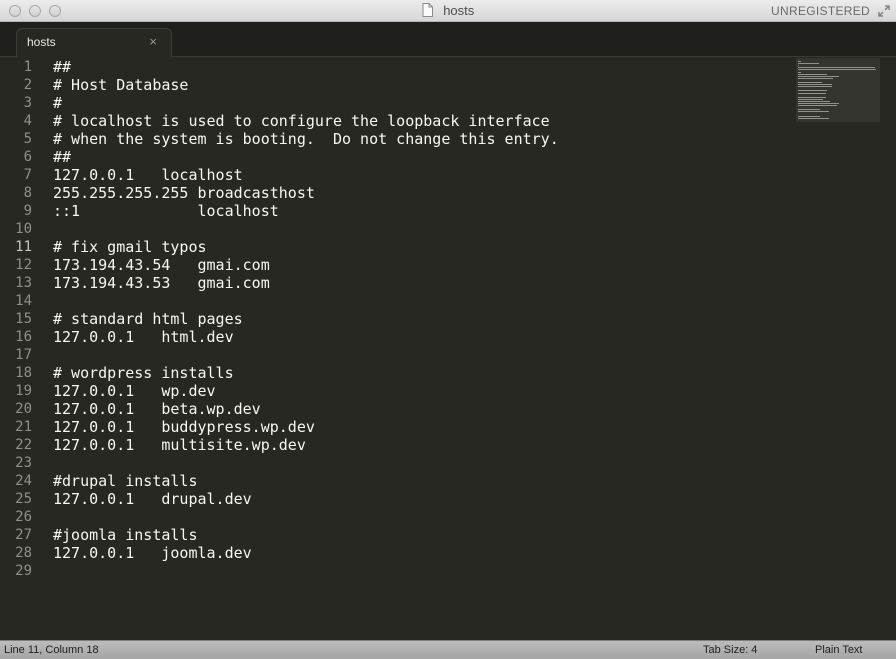 Image resolution: width=896 pixels, height=659 pixels. What do you see at coordinates (423, 535) in the screenshot?
I see `code-line: #joomla installs` at bounding box center [423, 535].